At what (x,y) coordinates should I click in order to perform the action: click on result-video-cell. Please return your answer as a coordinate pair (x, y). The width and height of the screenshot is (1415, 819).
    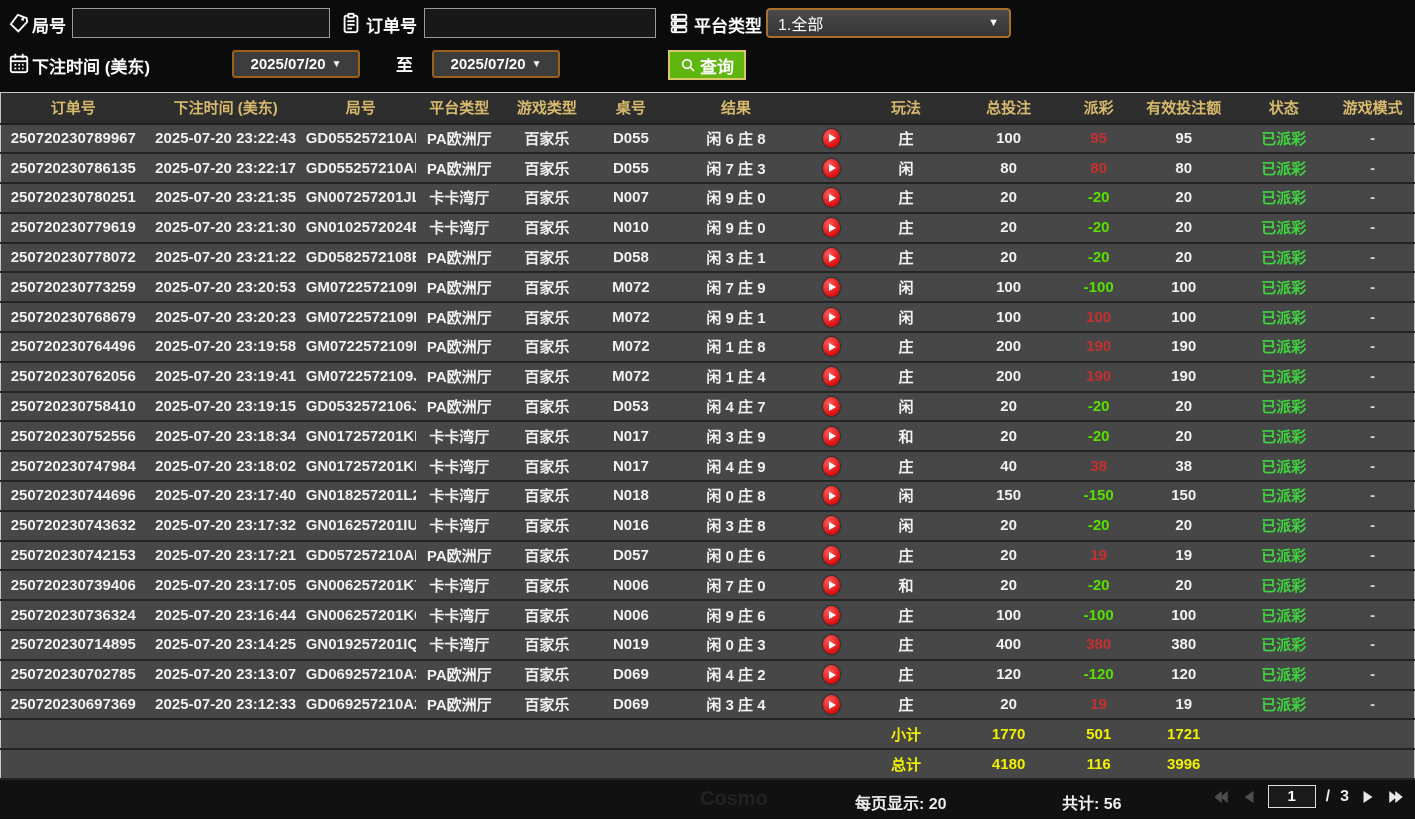
    Looking at the image, I should click on (831, 437).